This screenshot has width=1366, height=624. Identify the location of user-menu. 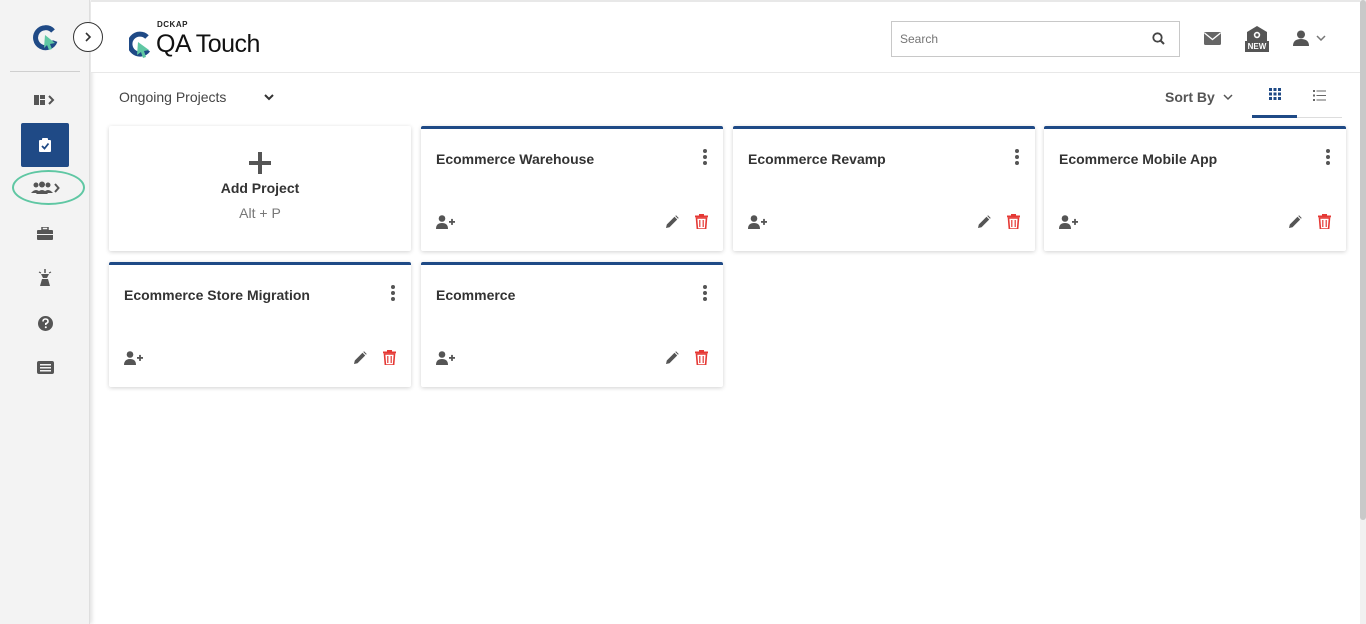
(1309, 38).